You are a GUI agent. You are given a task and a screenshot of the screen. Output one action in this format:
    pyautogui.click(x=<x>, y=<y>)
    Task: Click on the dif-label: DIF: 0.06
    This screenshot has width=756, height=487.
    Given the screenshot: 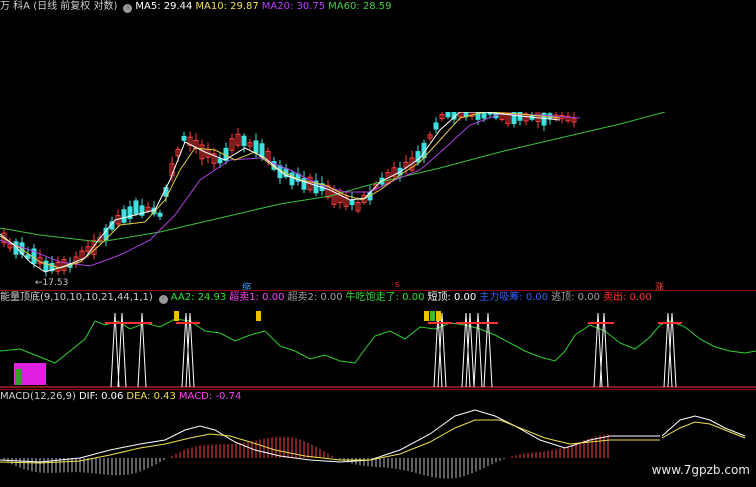 What is the action you would take?
    pyautogui.click(x=101, y=396)
    